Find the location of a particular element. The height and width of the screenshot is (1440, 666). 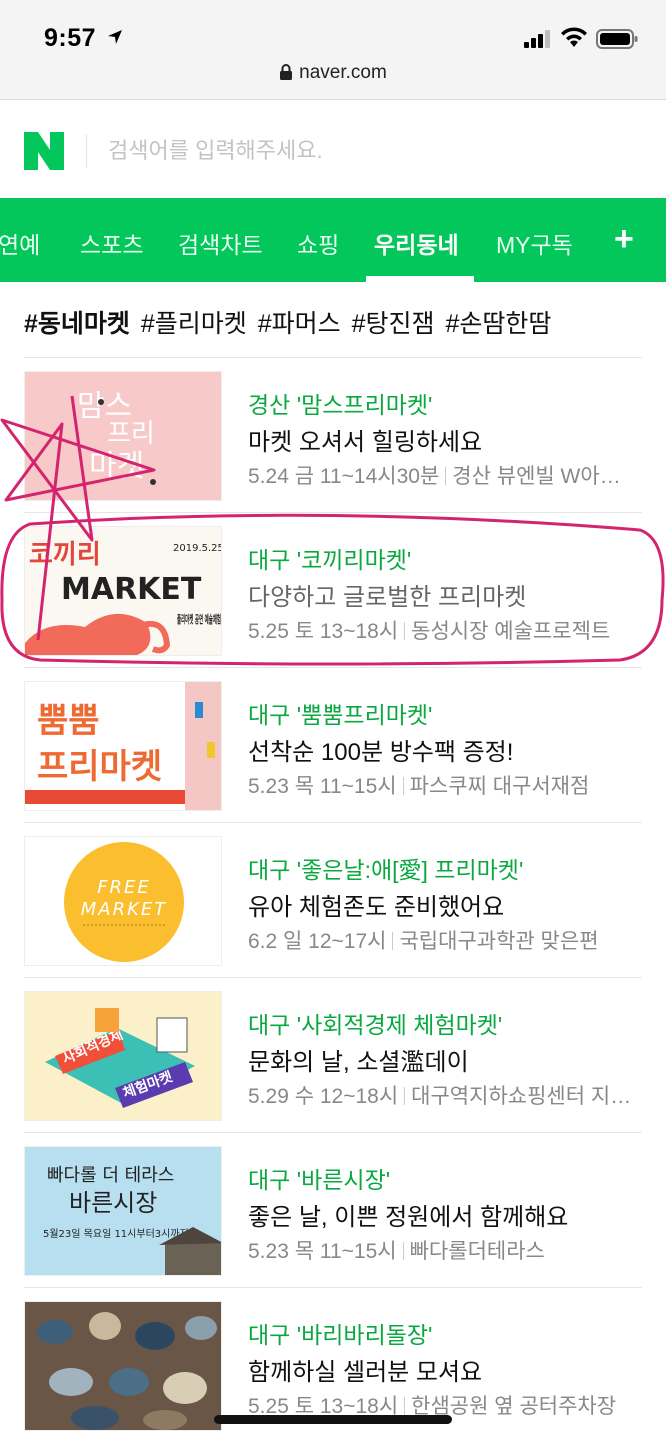

market-thumbnail: 맘스 프리 마켓 is located at coordinates (123, 436).